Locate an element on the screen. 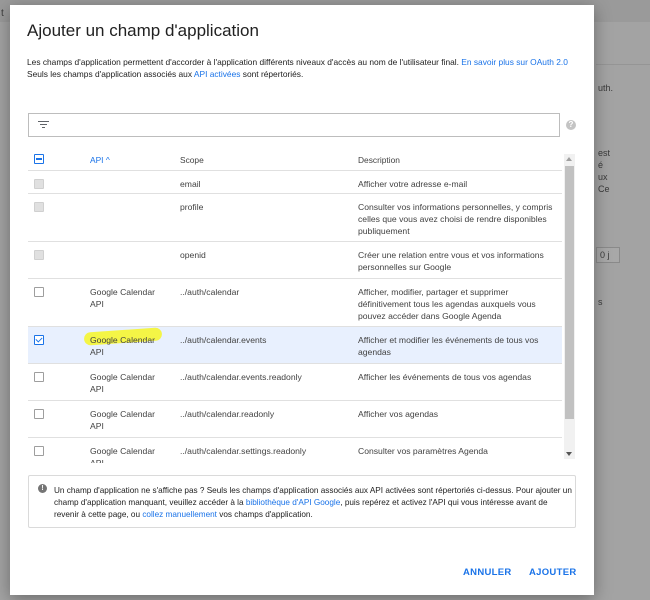 Image resolution: width=650 pixels, height=600 pixels. column-header-description: Description is located at coordinates (379, 160).